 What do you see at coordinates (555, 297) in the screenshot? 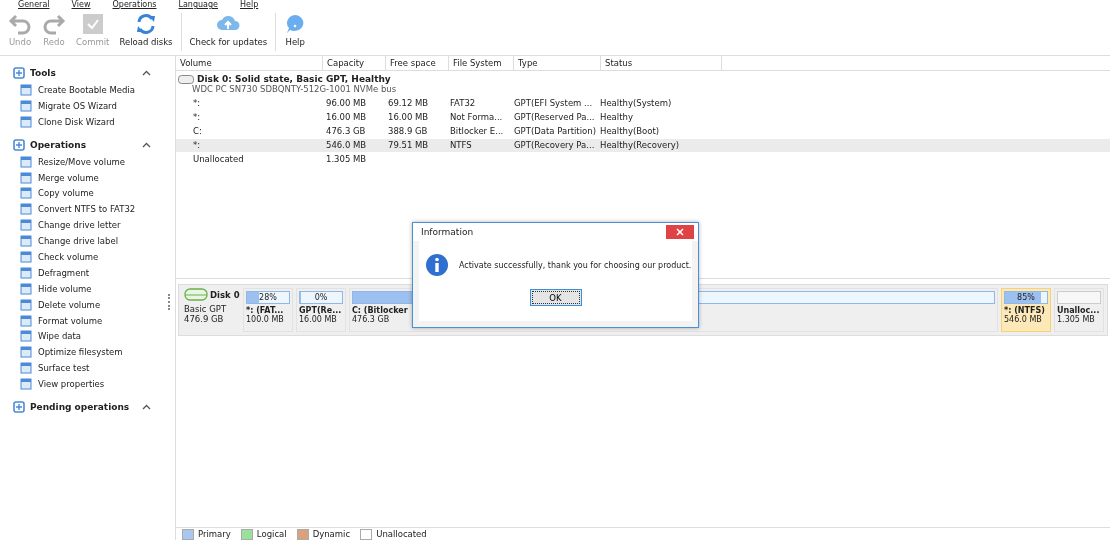
I see `ok-button: OK` at bounding box center [555, 297].